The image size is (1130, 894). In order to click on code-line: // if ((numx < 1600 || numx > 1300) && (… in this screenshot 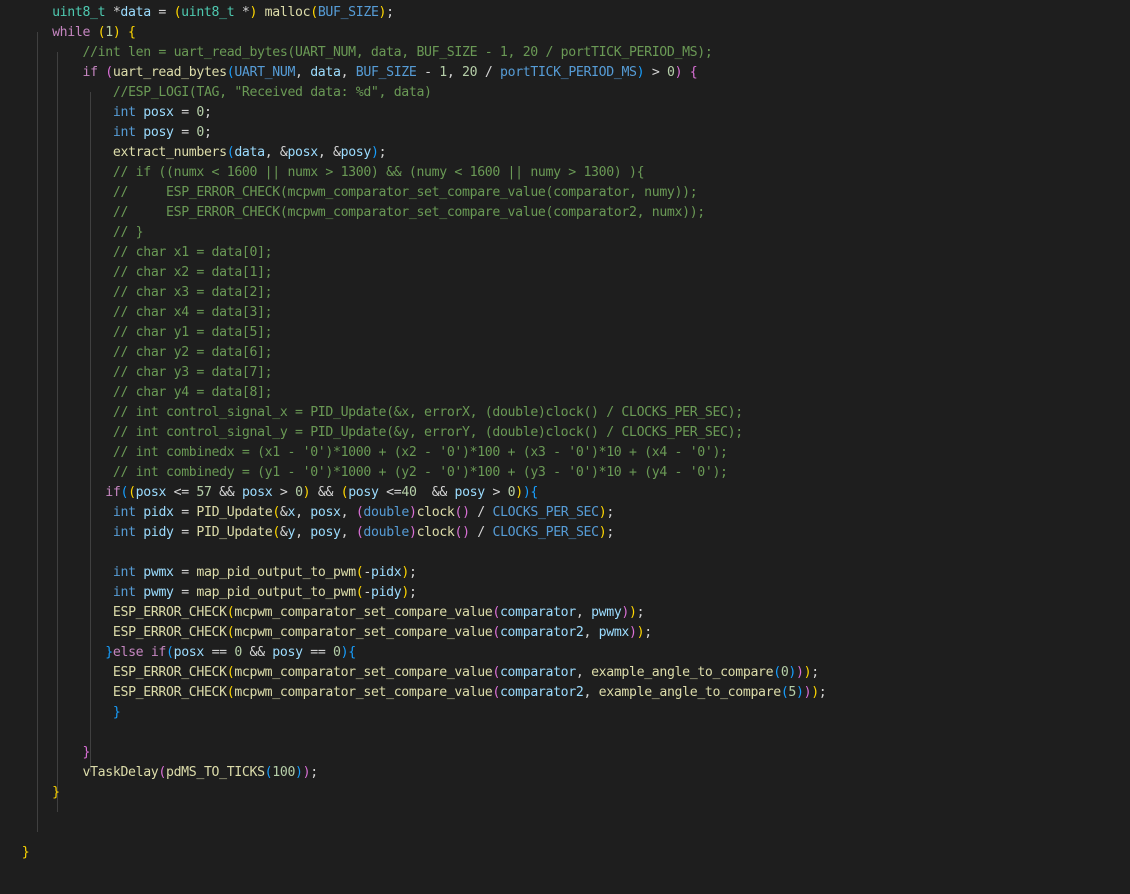, I will do `click(379, 173)`.